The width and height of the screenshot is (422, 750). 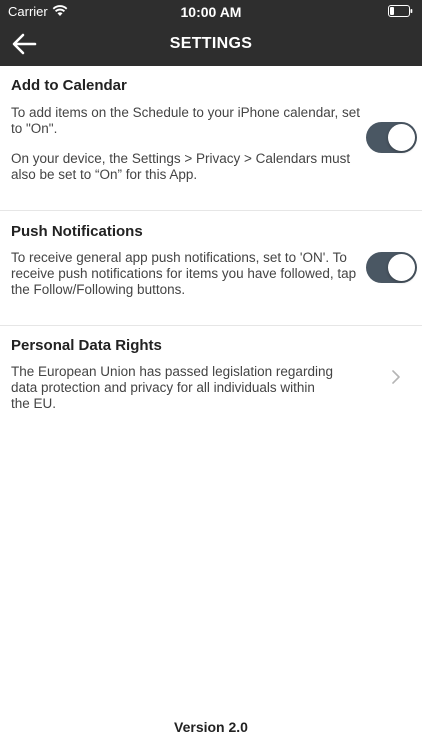 What do you see at coordinates (34, 403) in the screenshot?
I see `personal-data-rights-text-line-3: the EU.` at bounding box center [34, 403].